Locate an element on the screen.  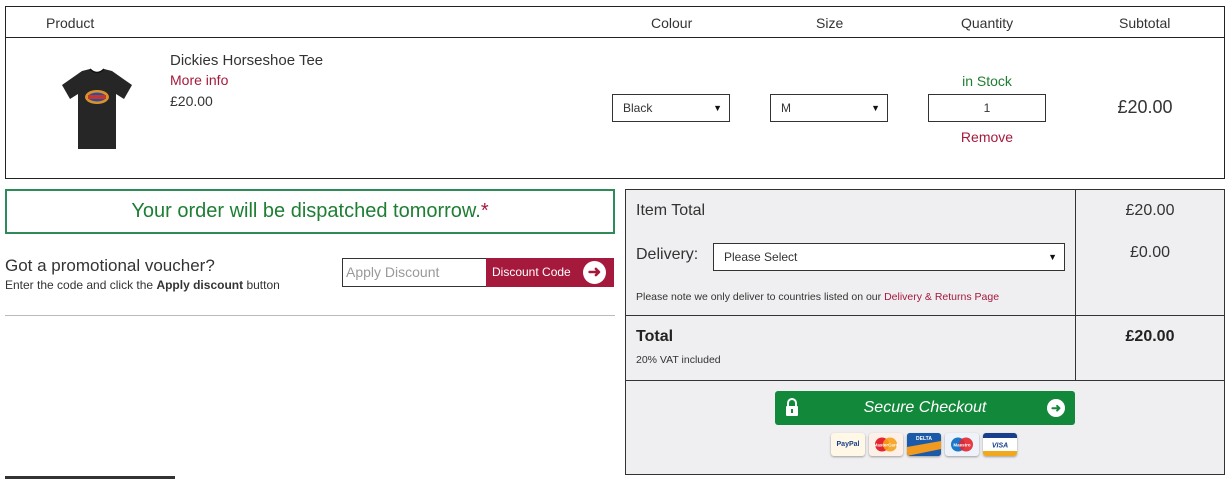
product-name: Dickies Horseshoe Tee is located at coordinates (246, 60).